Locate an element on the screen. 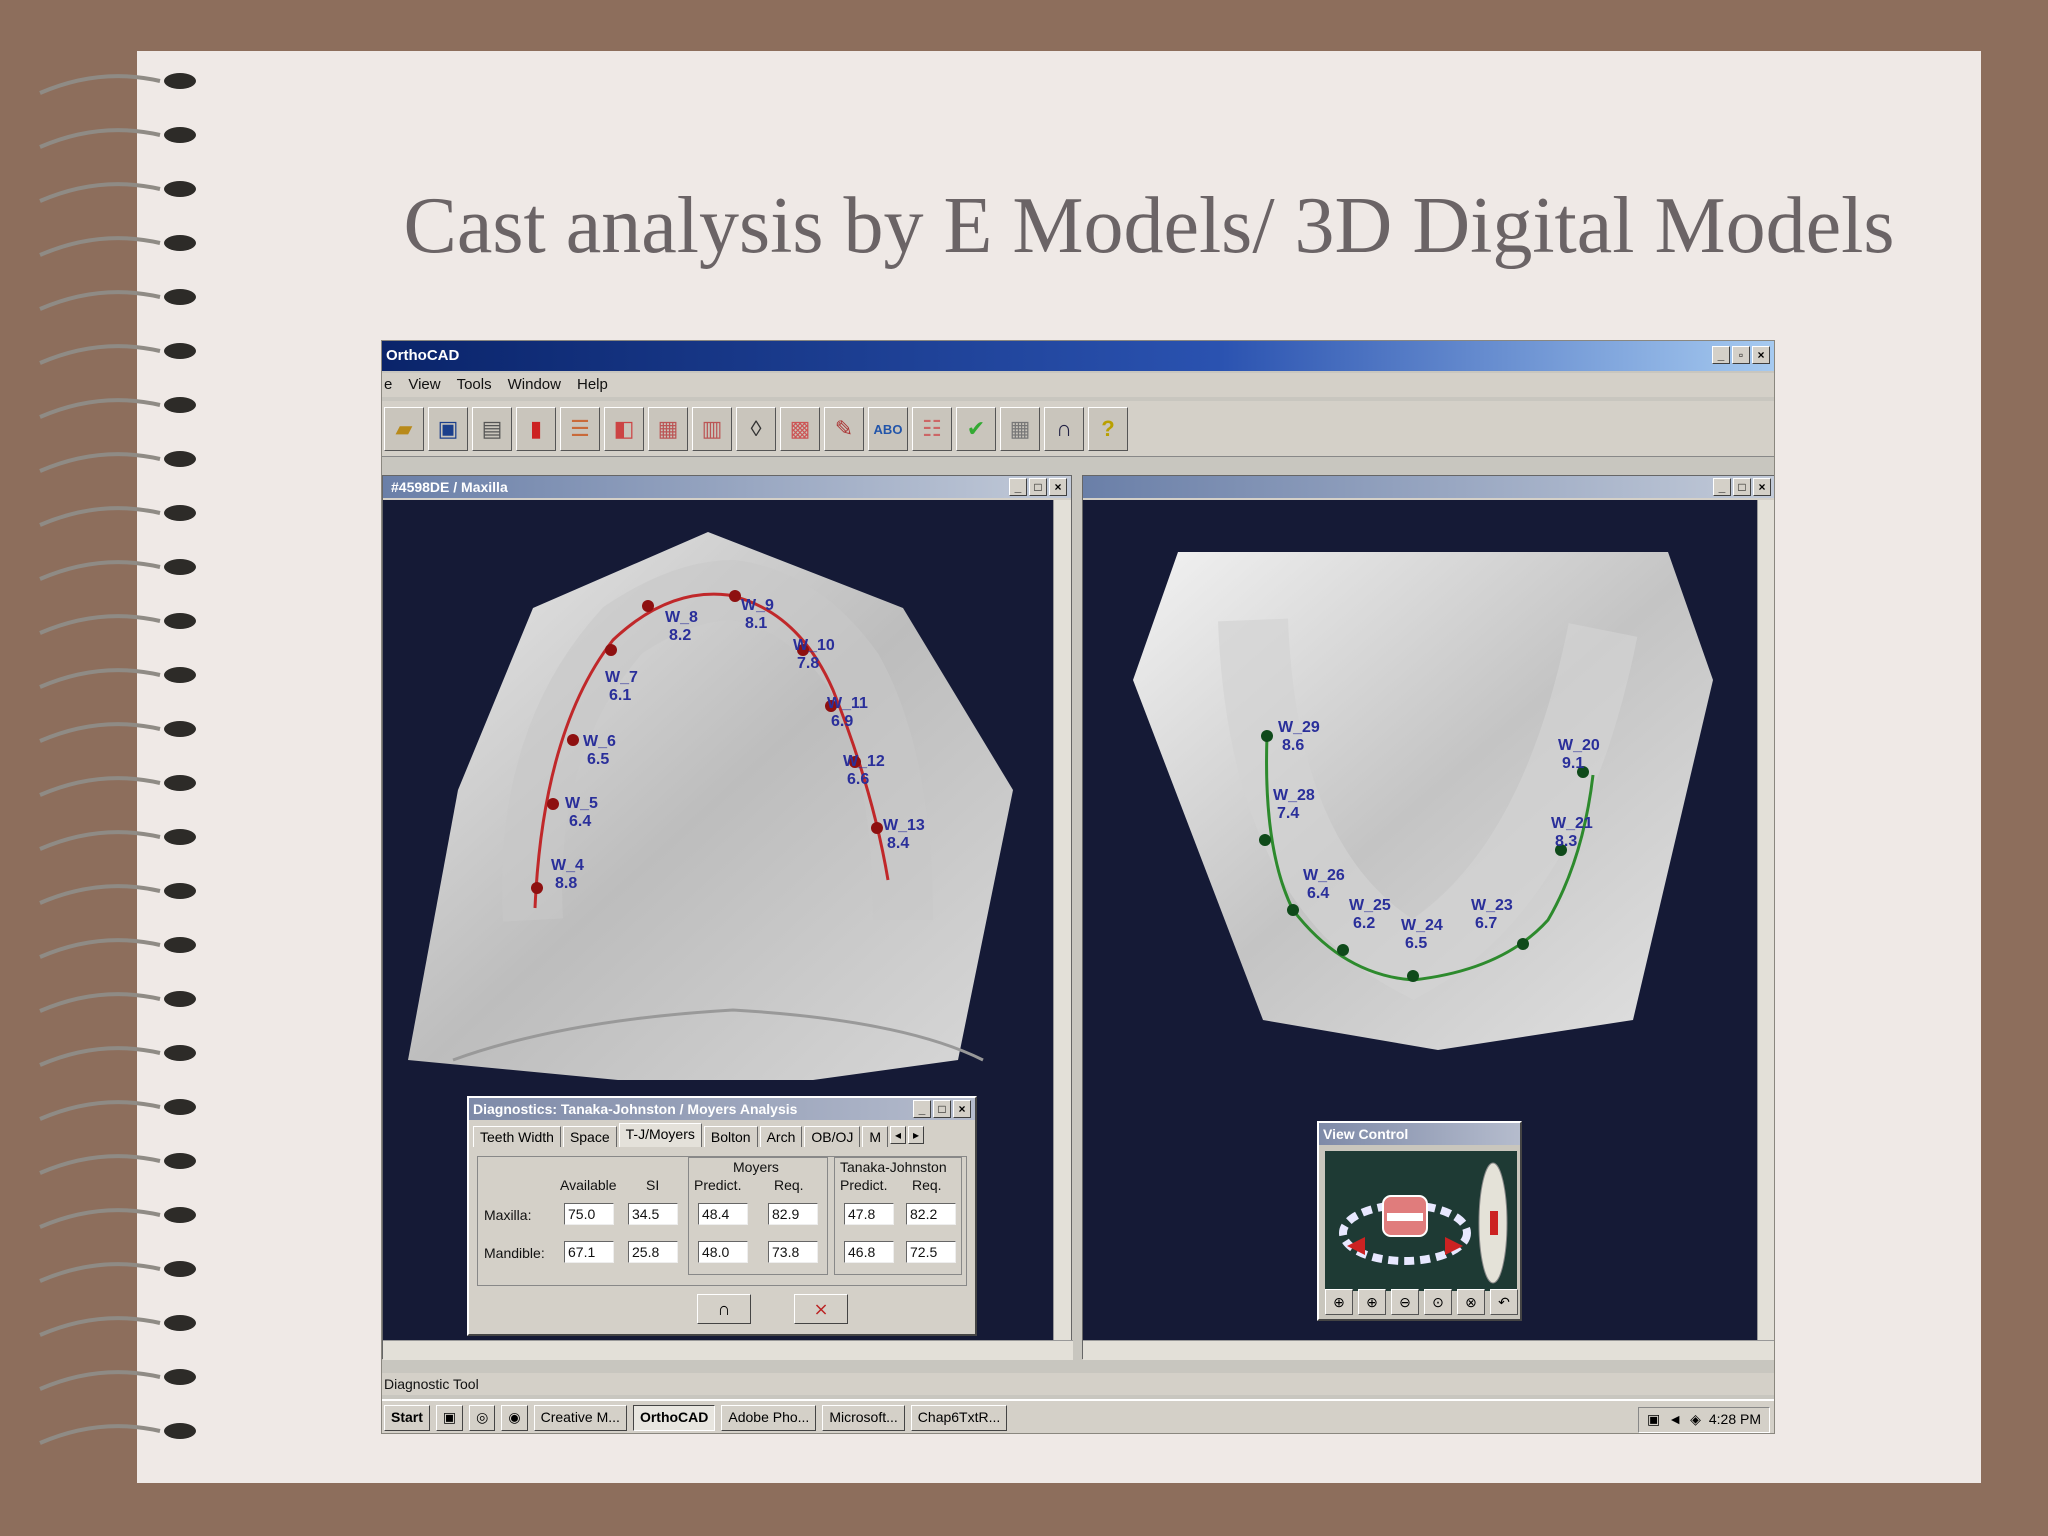 The image size is (2048, 1536). help-icon: ? is located at coordinates (1108, 429).